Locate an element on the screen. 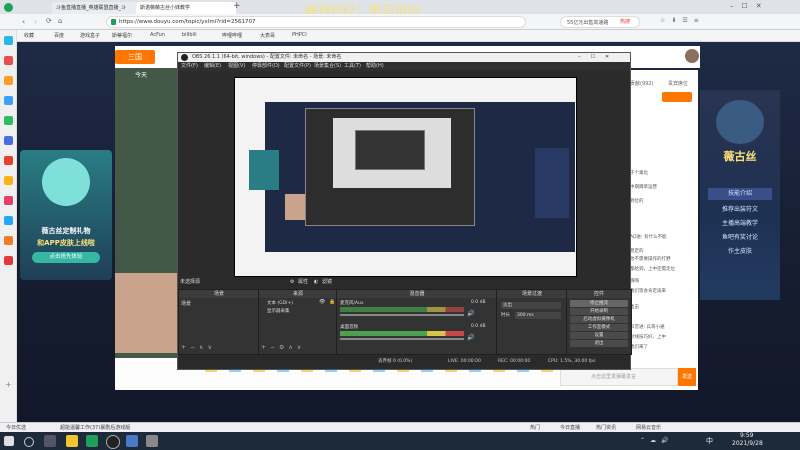 The height and width of the screenshot is (450, 800). douyu-logo: 三国 is located at coordinates (135, 57).